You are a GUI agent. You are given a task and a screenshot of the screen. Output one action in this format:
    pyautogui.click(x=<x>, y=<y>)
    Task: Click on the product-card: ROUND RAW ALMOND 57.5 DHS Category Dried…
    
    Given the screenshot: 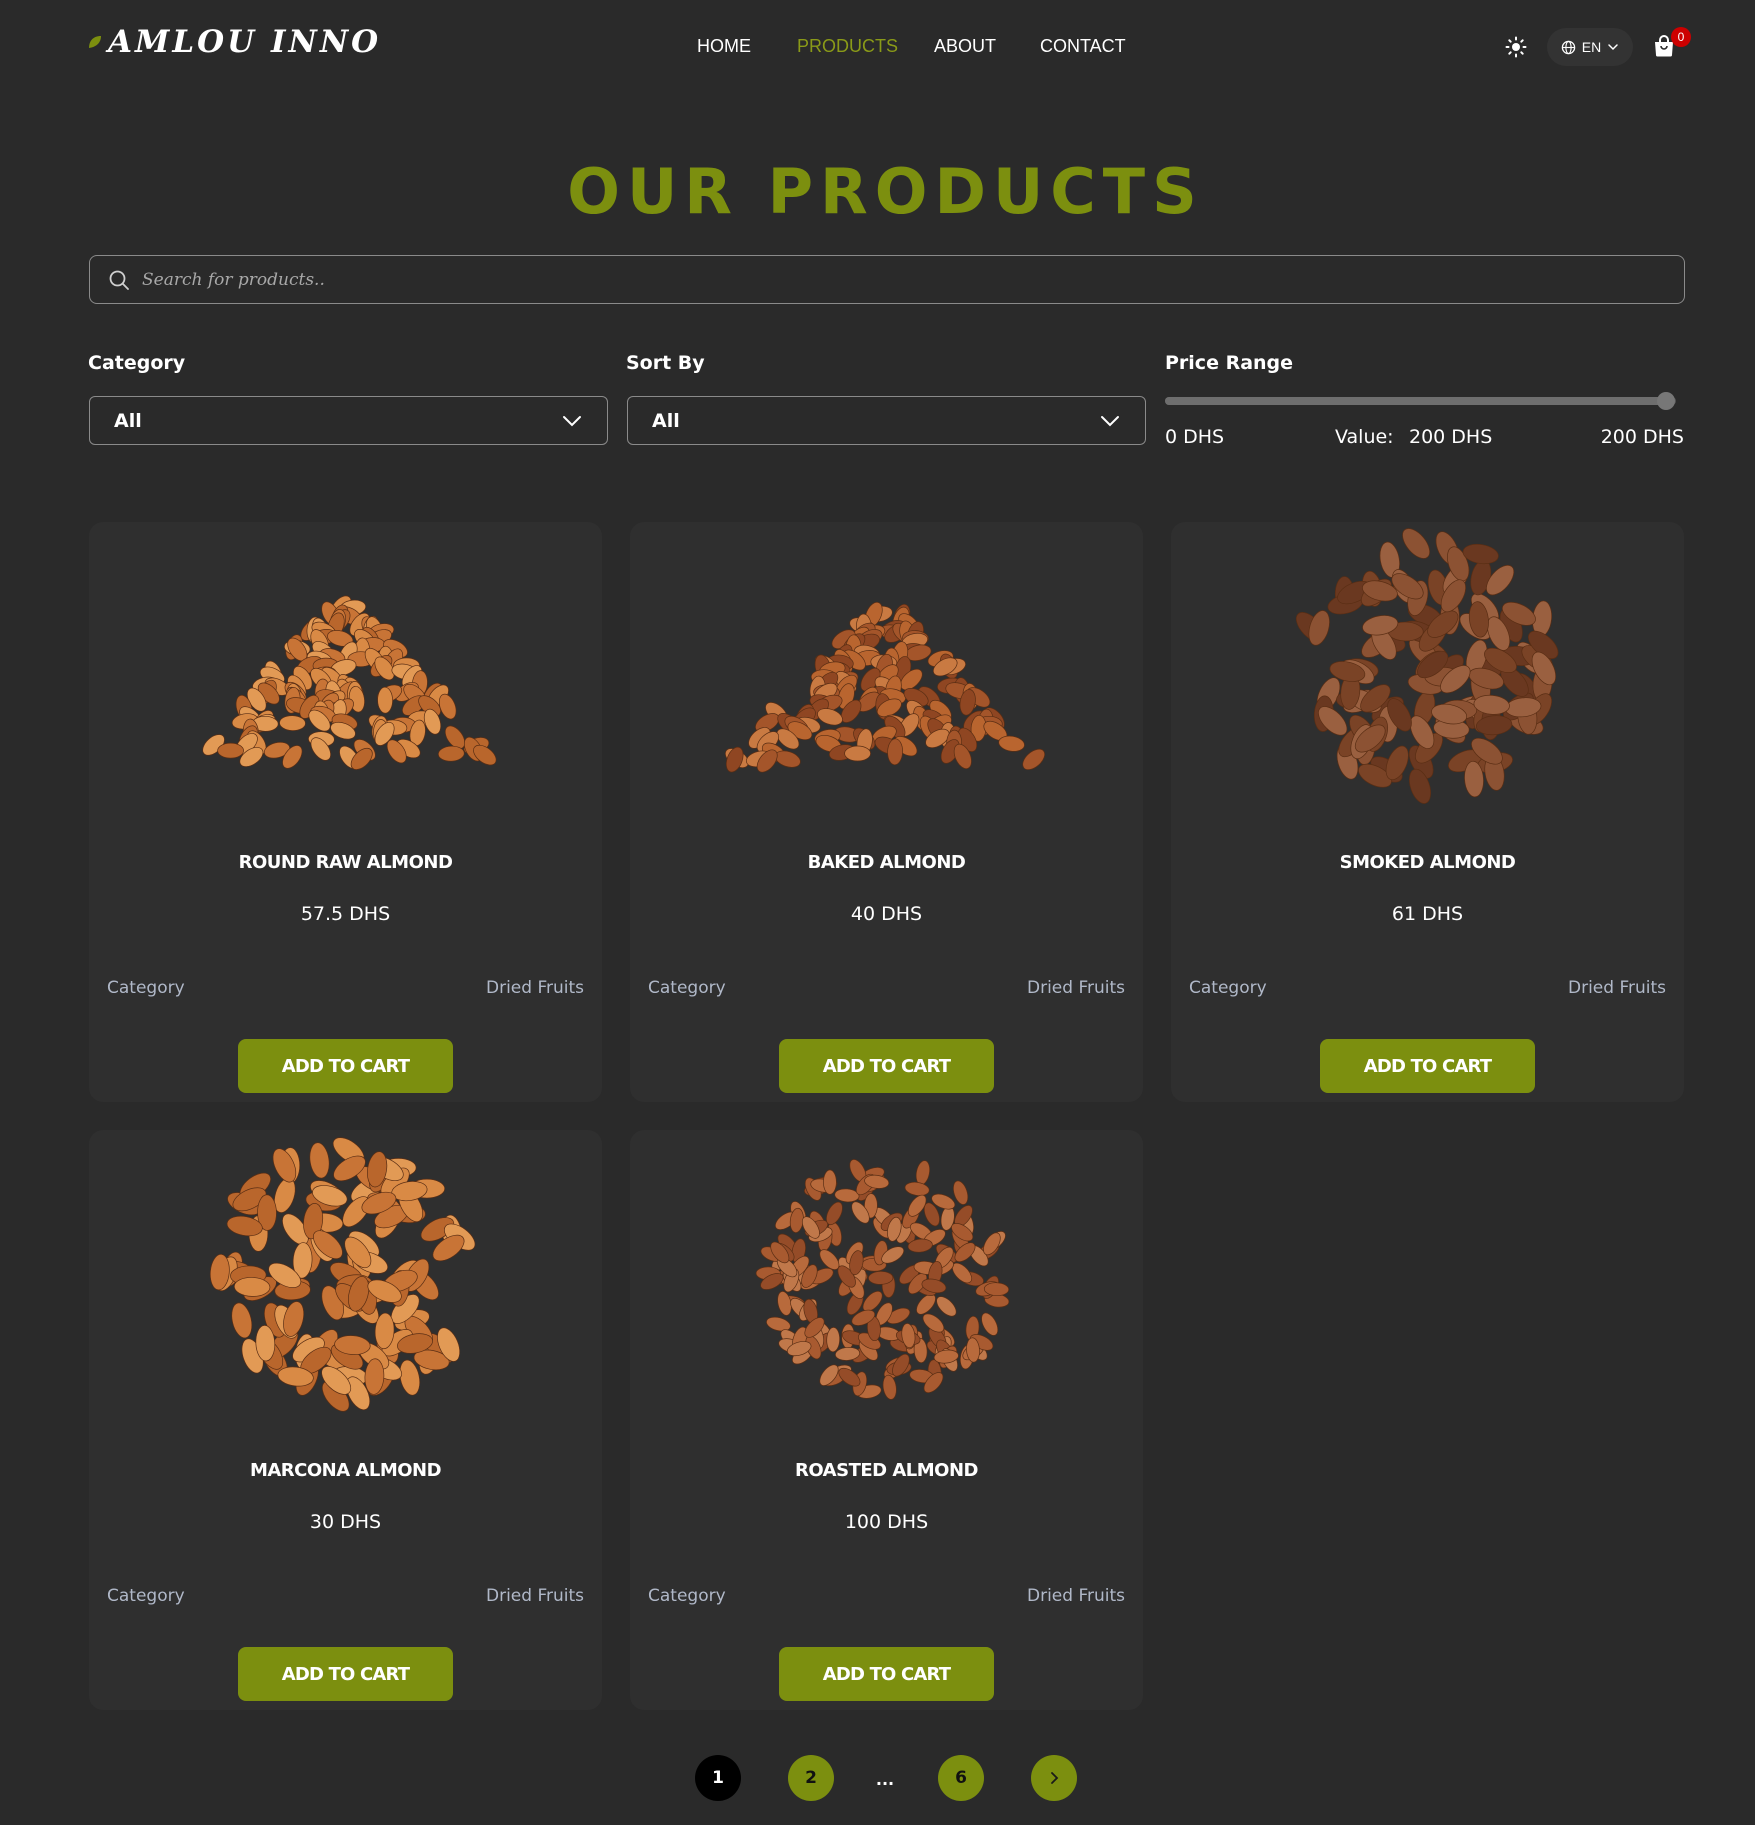 What is the action you would take?
    pyautogui.click(x=345, y=812)
    